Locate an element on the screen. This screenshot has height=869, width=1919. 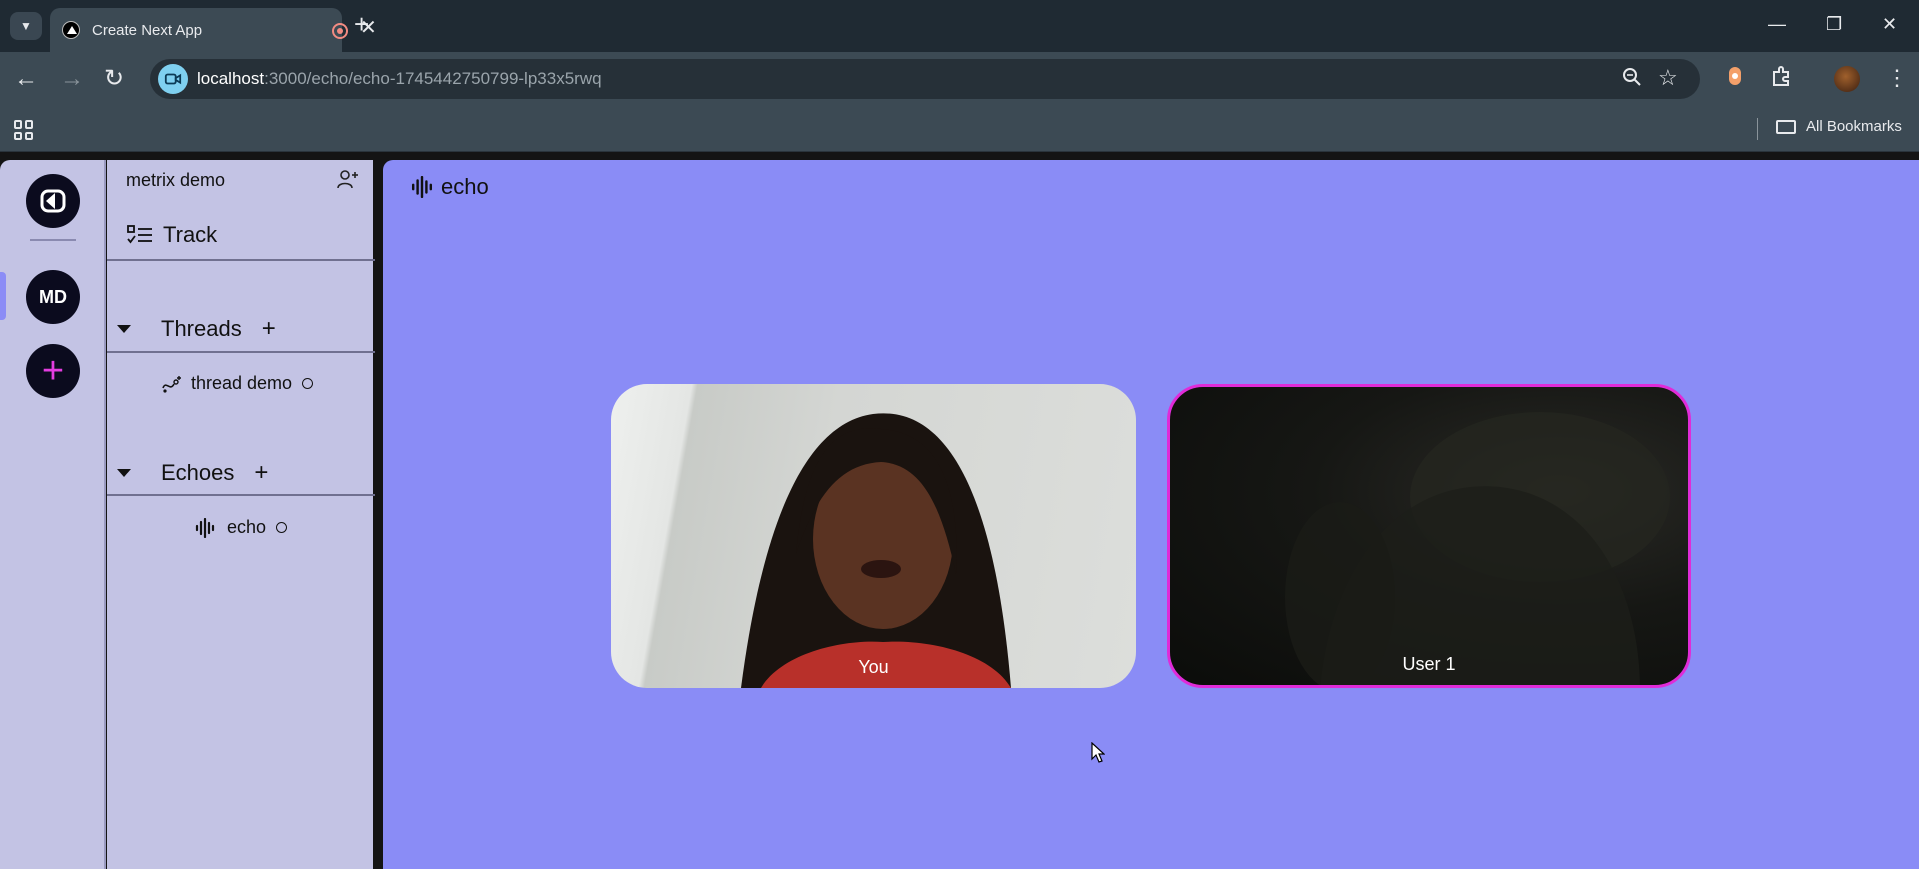
participant-video-user-1: User 1 is located at coordinates (1429, 536).